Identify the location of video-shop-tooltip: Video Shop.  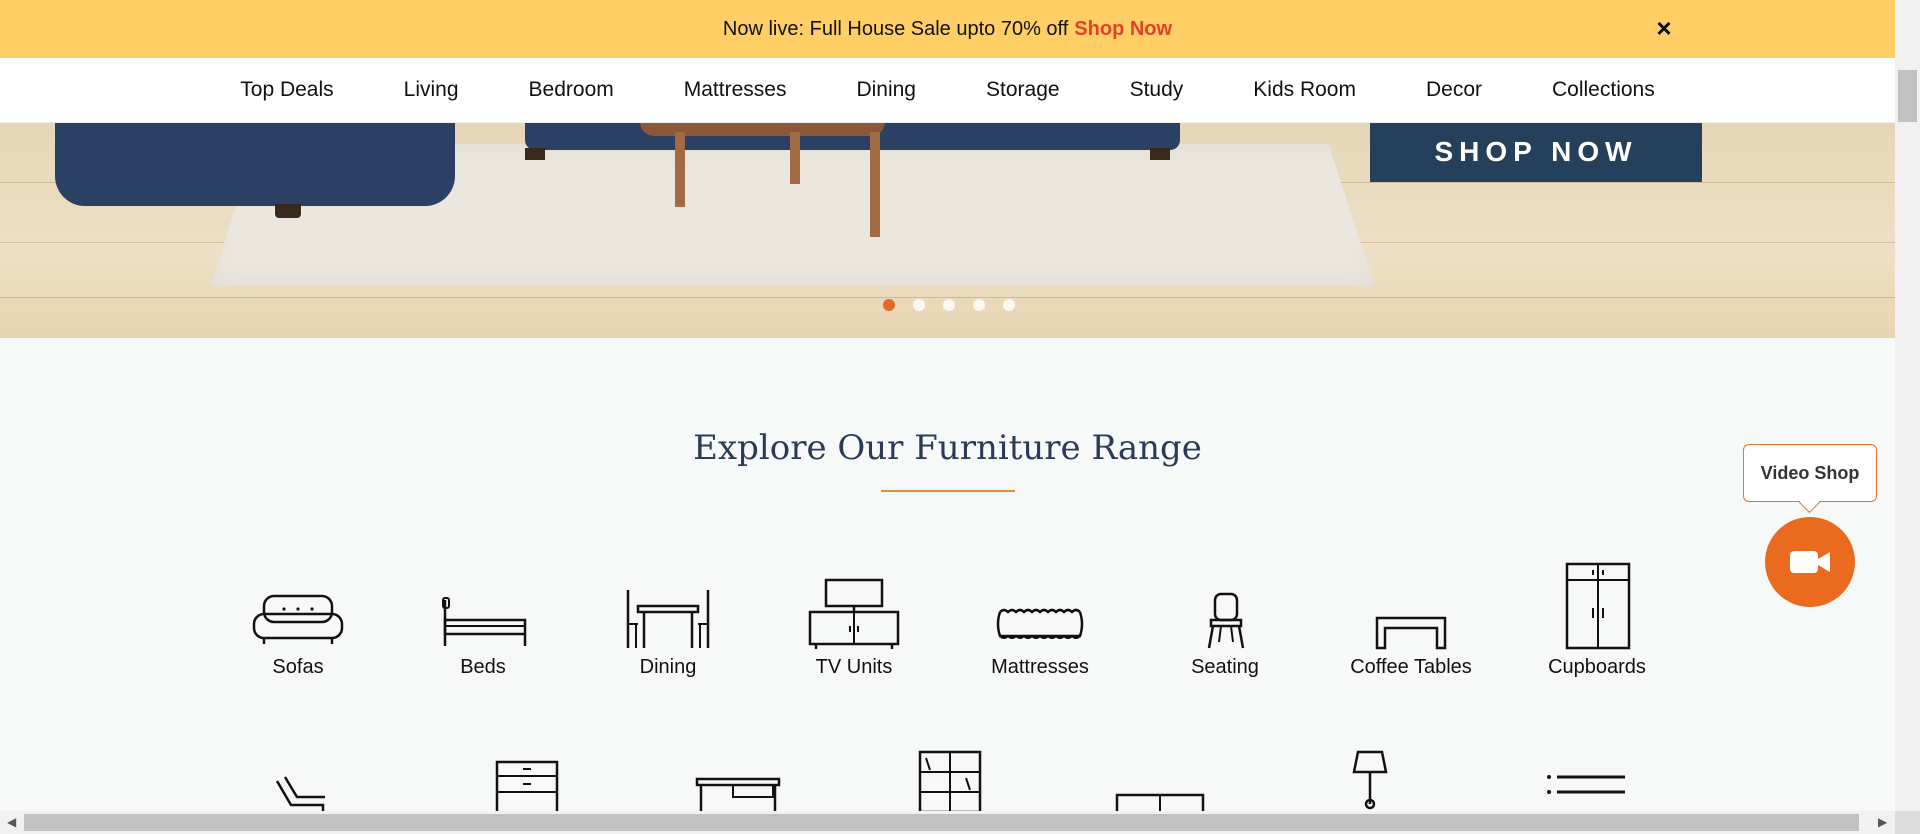
(1810, 473).